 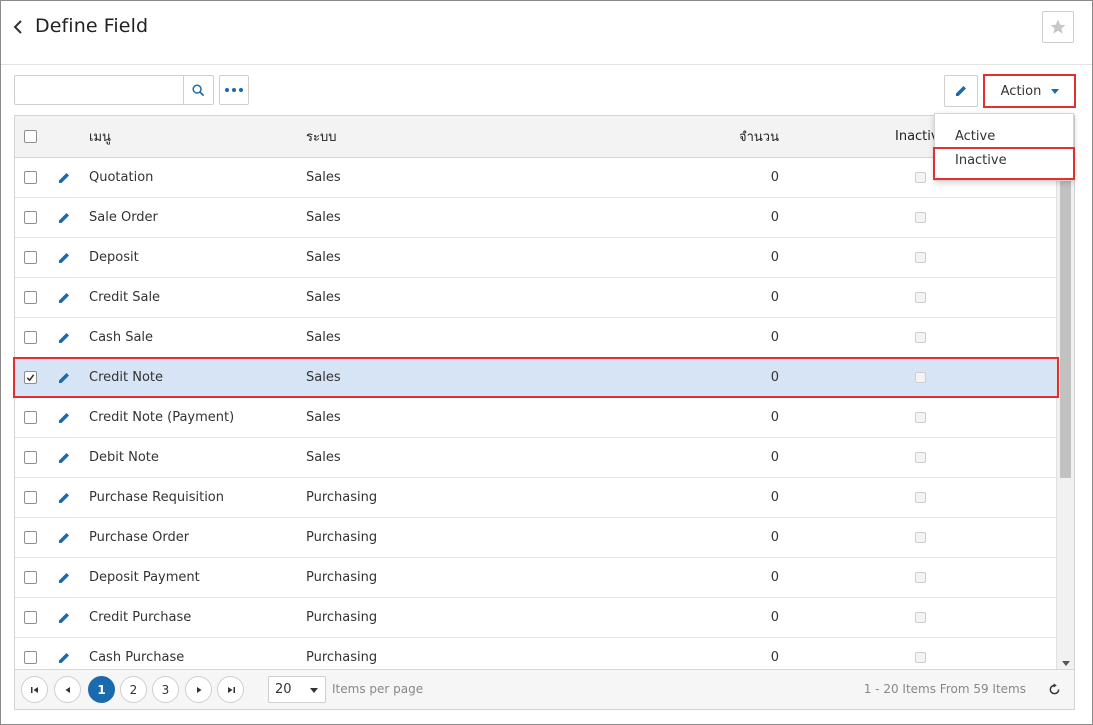 I want to click on action-dropdown-menu: Active Inactive, so click(x=1004, y=147).